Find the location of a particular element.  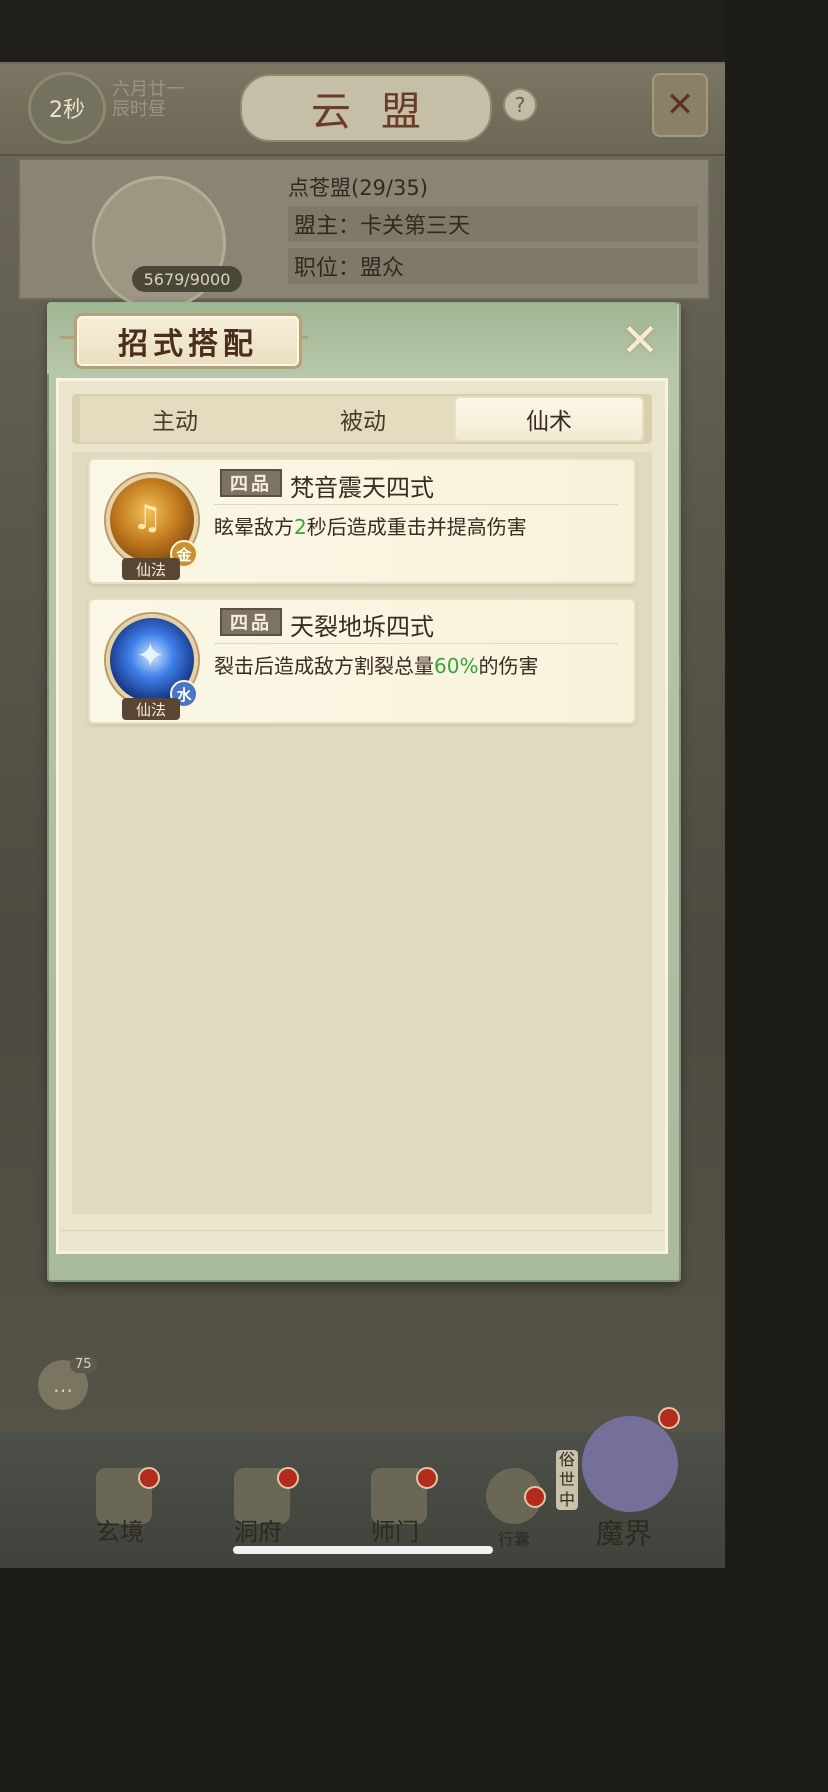

modal-footer-strip is located at coordinates (362, 1239).